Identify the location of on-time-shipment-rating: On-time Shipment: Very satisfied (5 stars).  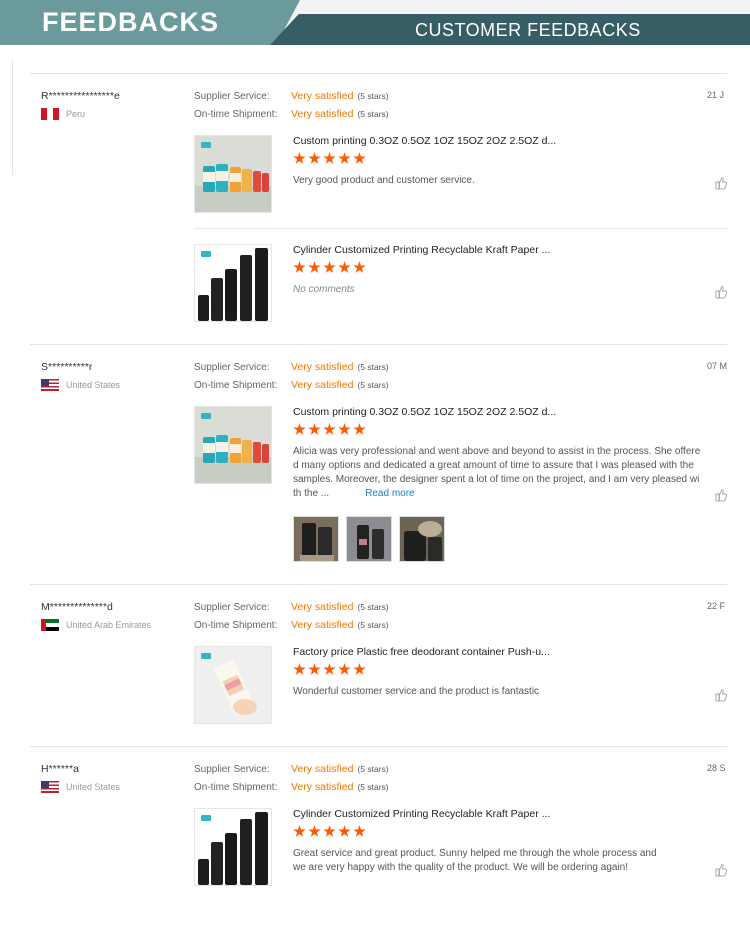
(291, 625).